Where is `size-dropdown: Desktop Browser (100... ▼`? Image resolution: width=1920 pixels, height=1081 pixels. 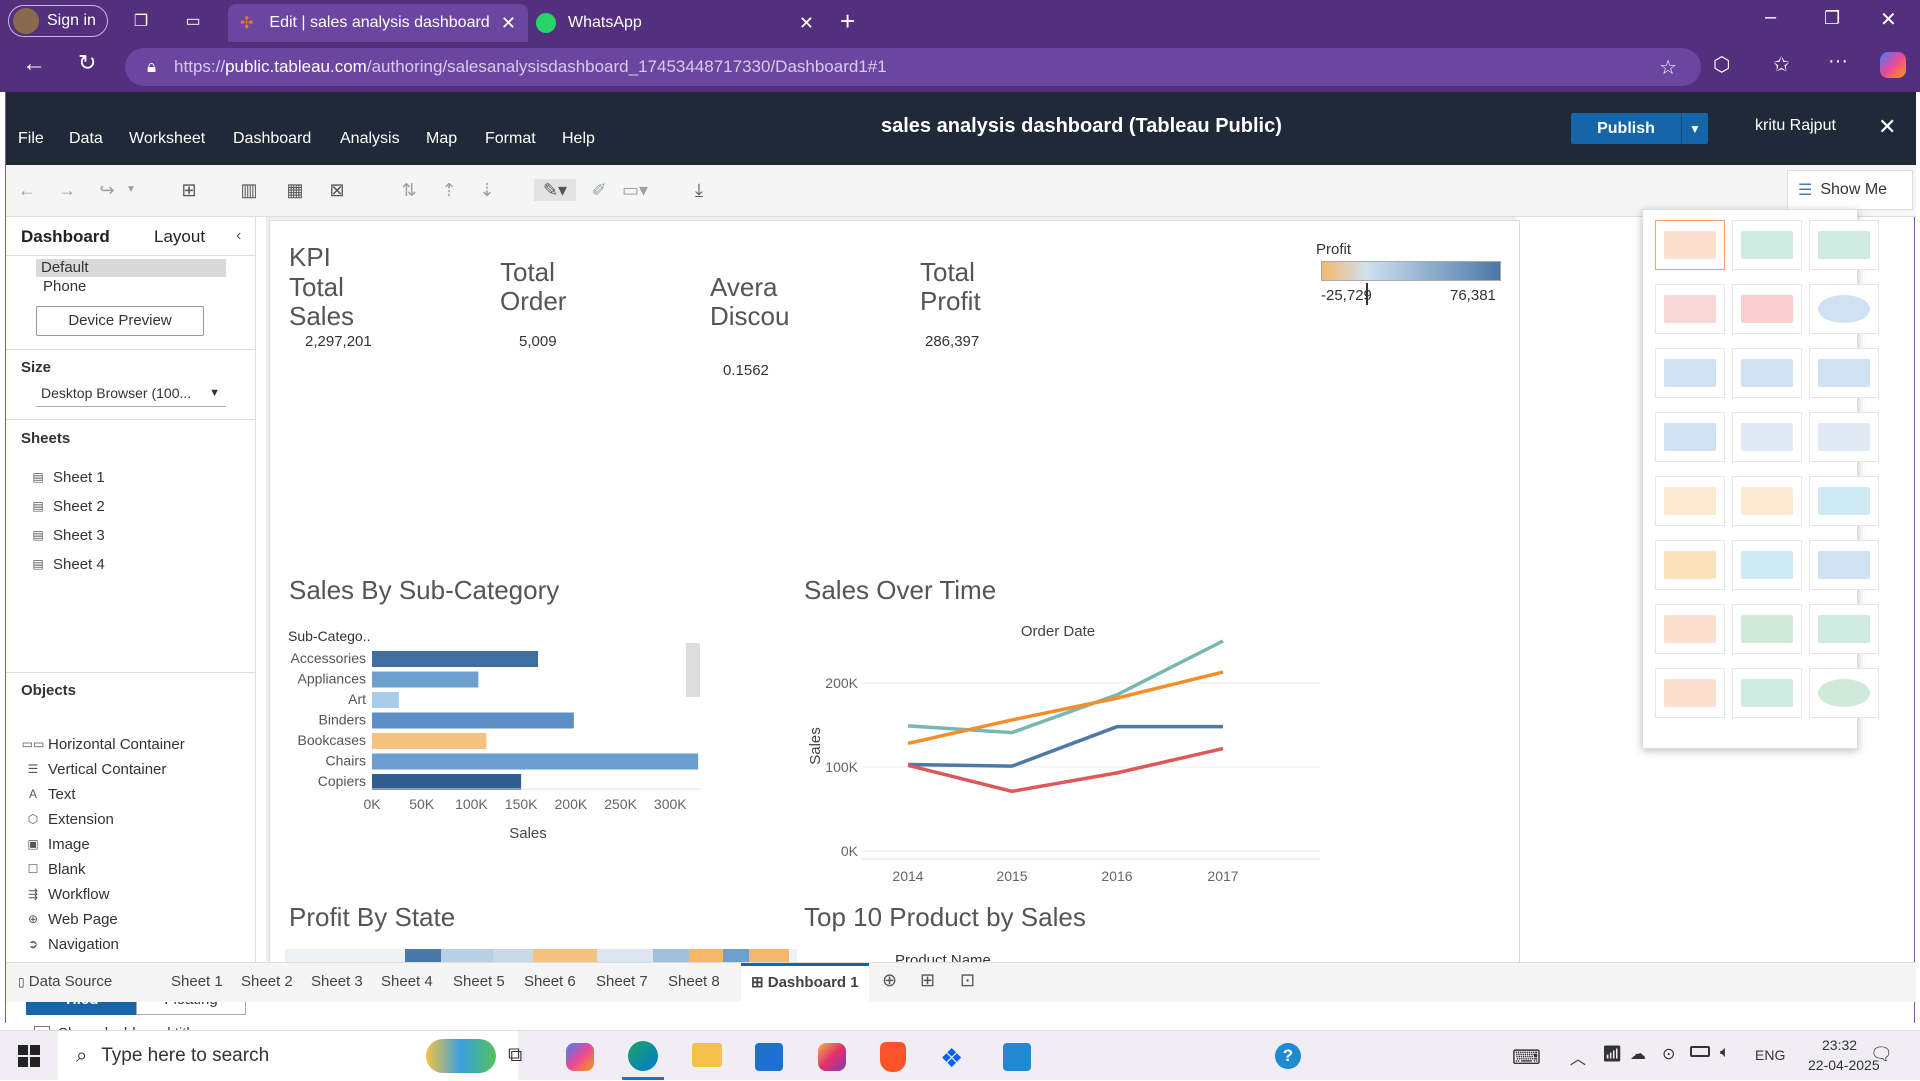
size-dropdown: Desktop Browser (100... ▼ is located at coordinates (131, 396).